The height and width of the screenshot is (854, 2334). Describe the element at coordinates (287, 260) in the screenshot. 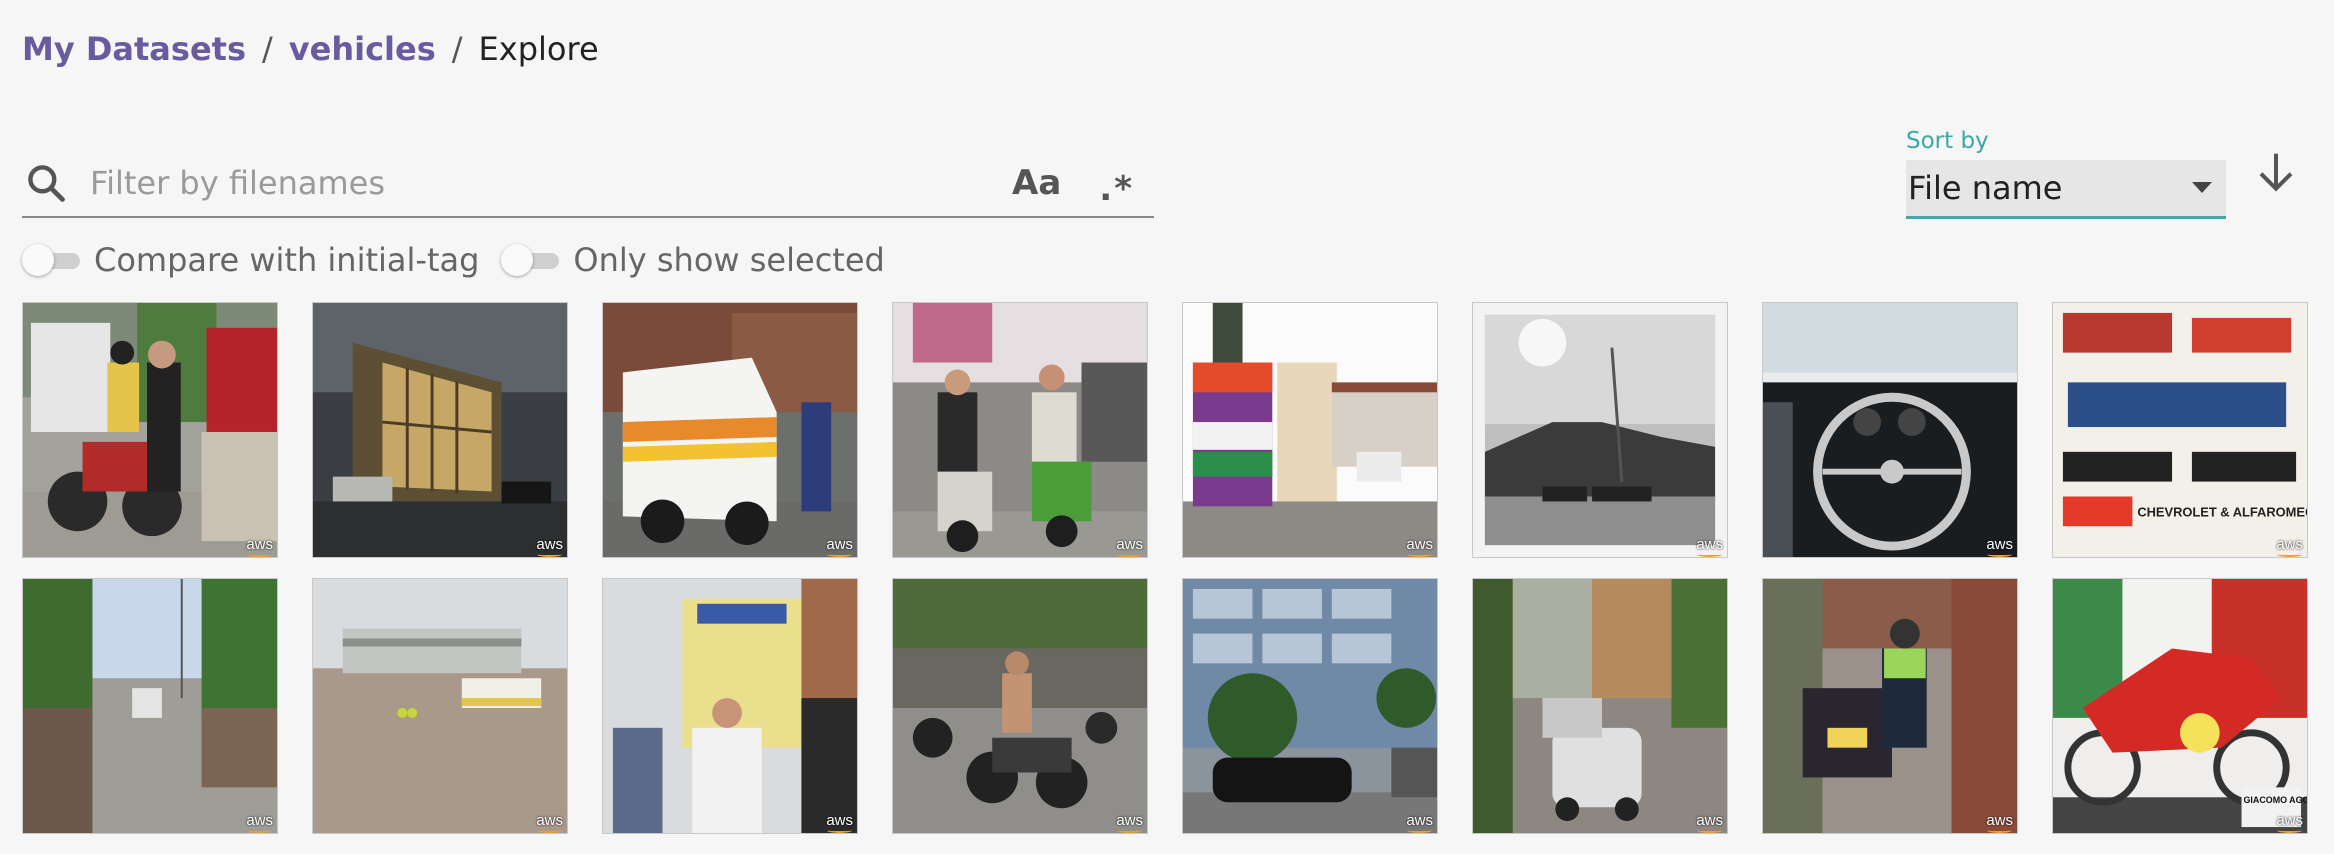

I see `compare-toggle-label: Compare with initial-tag` at that location.